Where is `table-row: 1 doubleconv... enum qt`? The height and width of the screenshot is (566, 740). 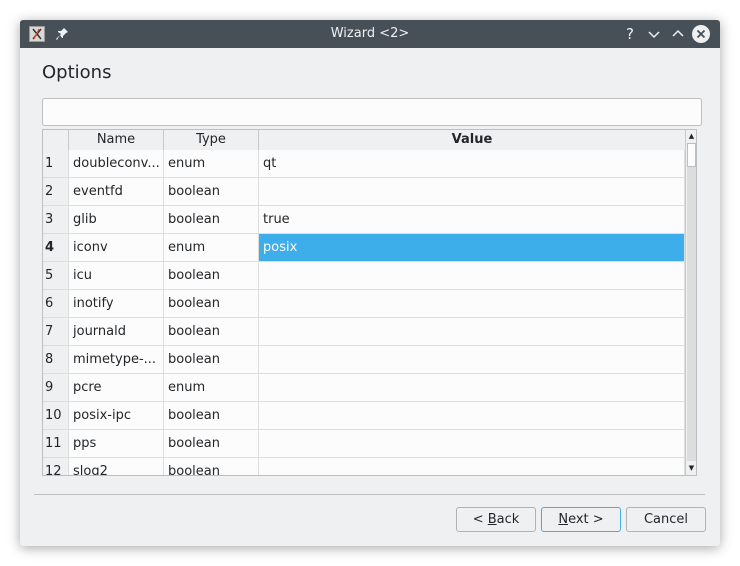 table-row: 1 doubleconv... enum qt is located at coordinates (364, 164).